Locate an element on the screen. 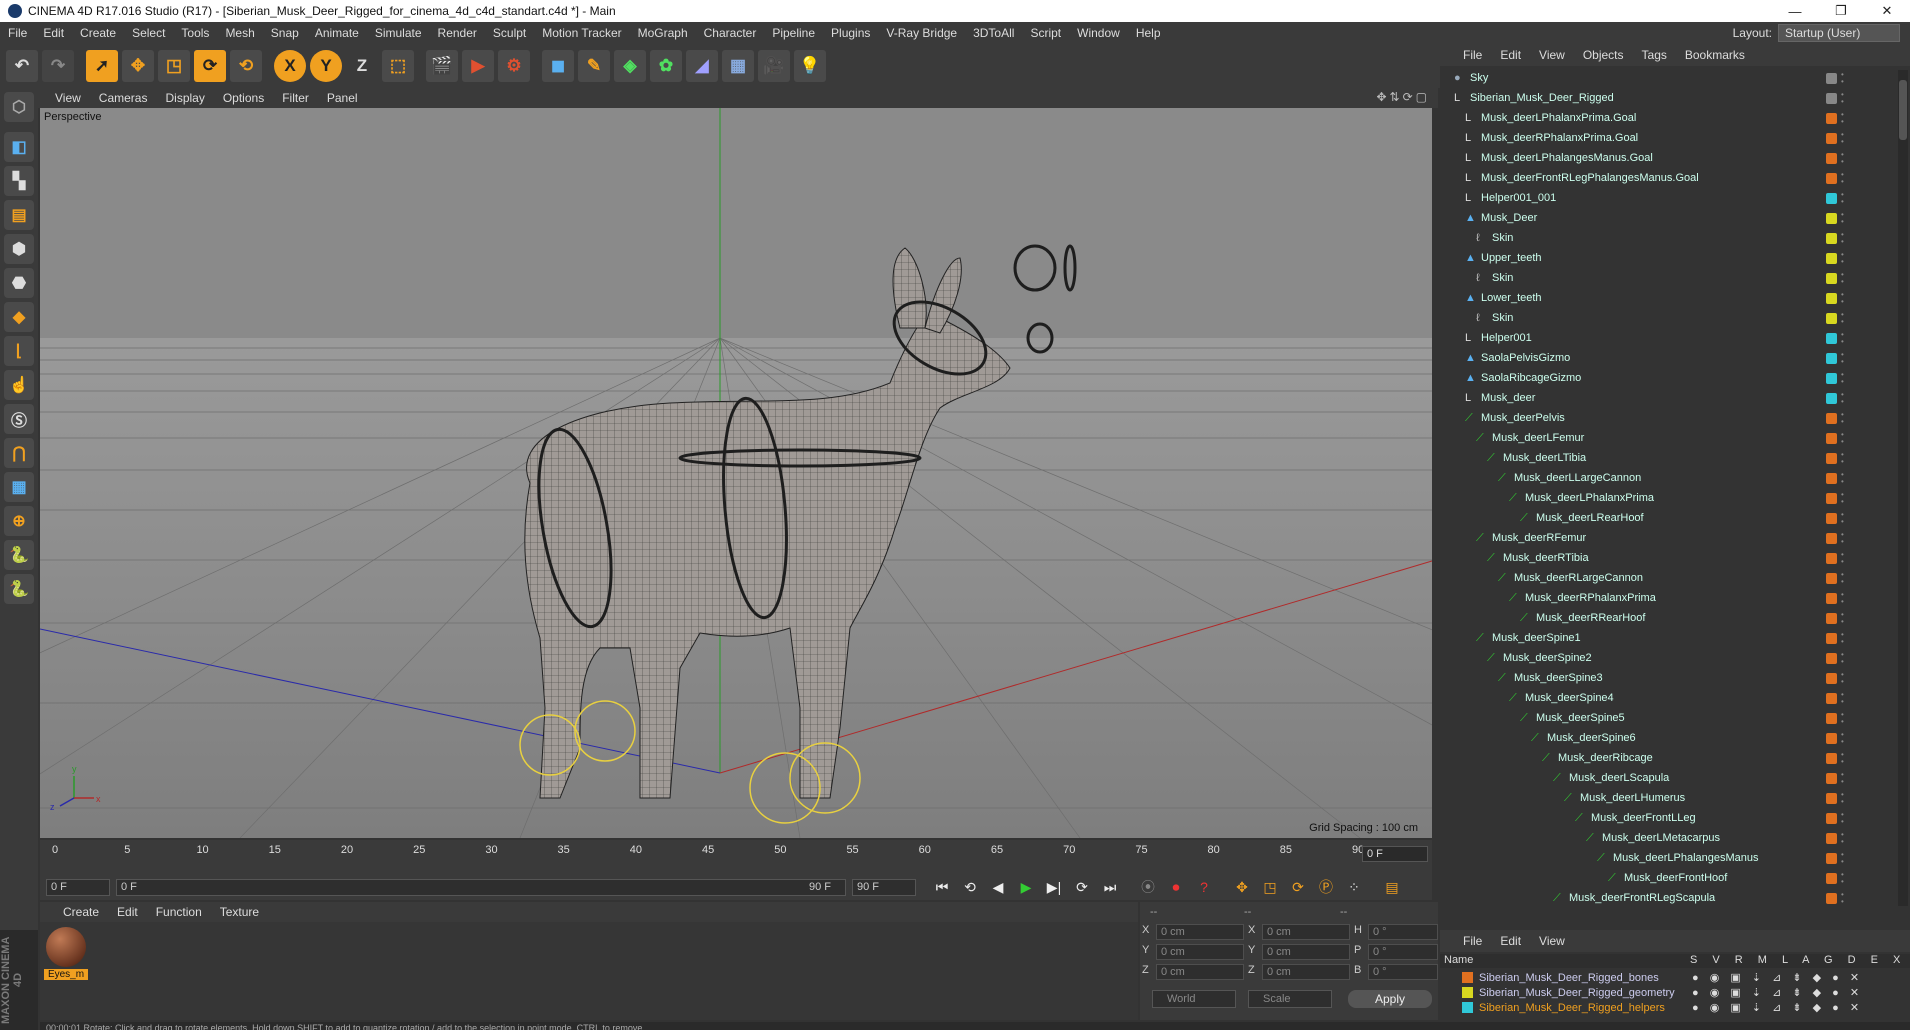 This screenshot has width=1910, height=1030. pen-icon: ✎ is located at coordinates (594, 66).